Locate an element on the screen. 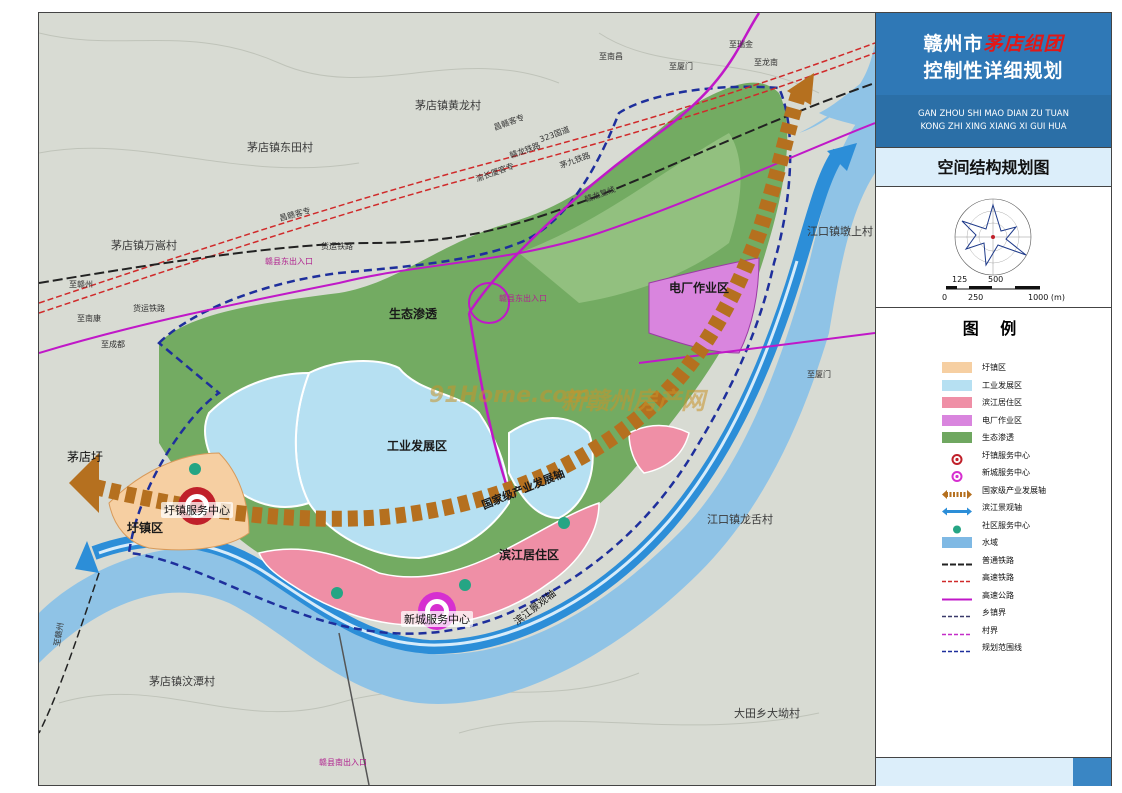 The height and width of the screenshot is (793, 1122). legend-label: 乡镇界 is located at coordinates (994, 612).